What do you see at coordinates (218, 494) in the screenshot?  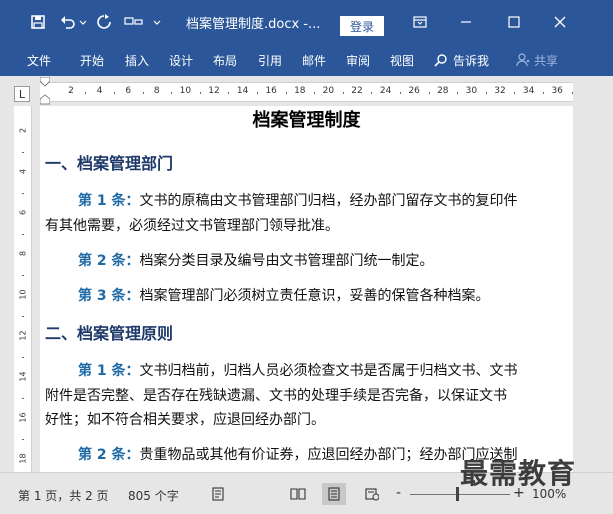 I see `proofing-icon` at bounding box center [218, 494].